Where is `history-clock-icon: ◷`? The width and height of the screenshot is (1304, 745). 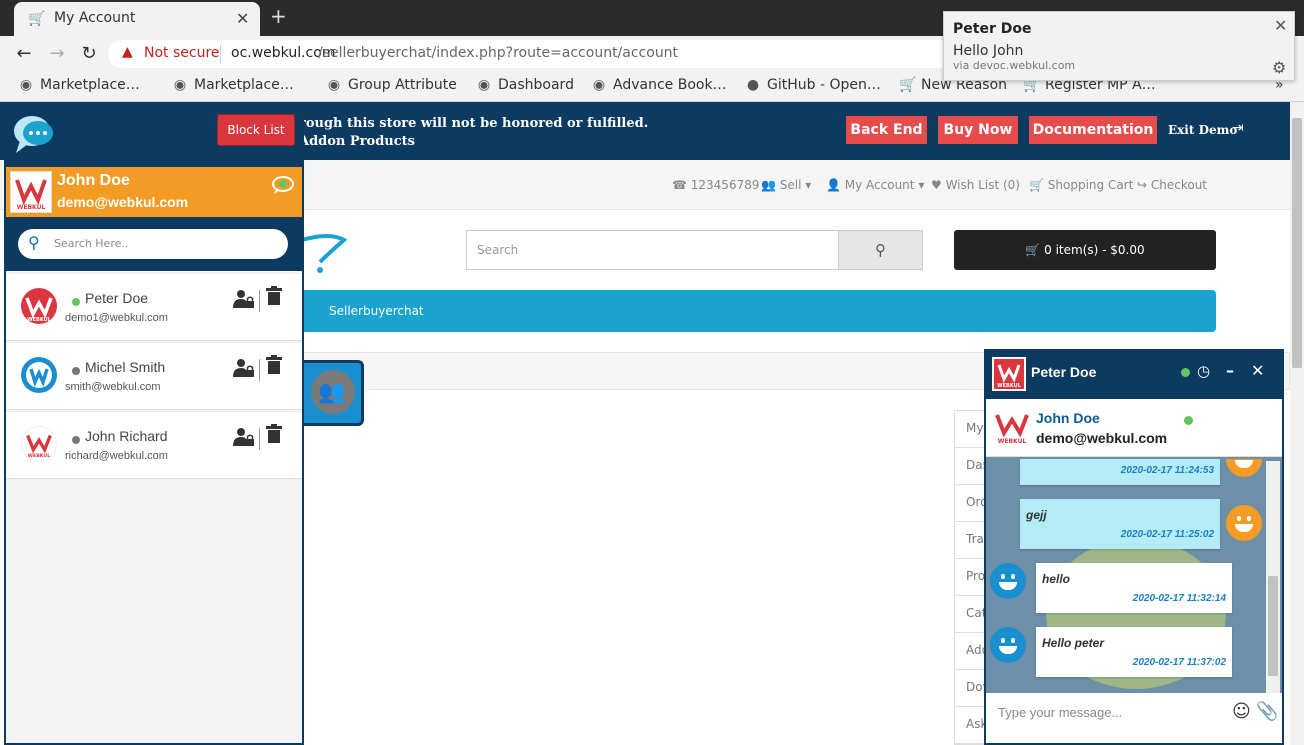 history-clock-icon: ◷ is located at coordinates (1203, 371).